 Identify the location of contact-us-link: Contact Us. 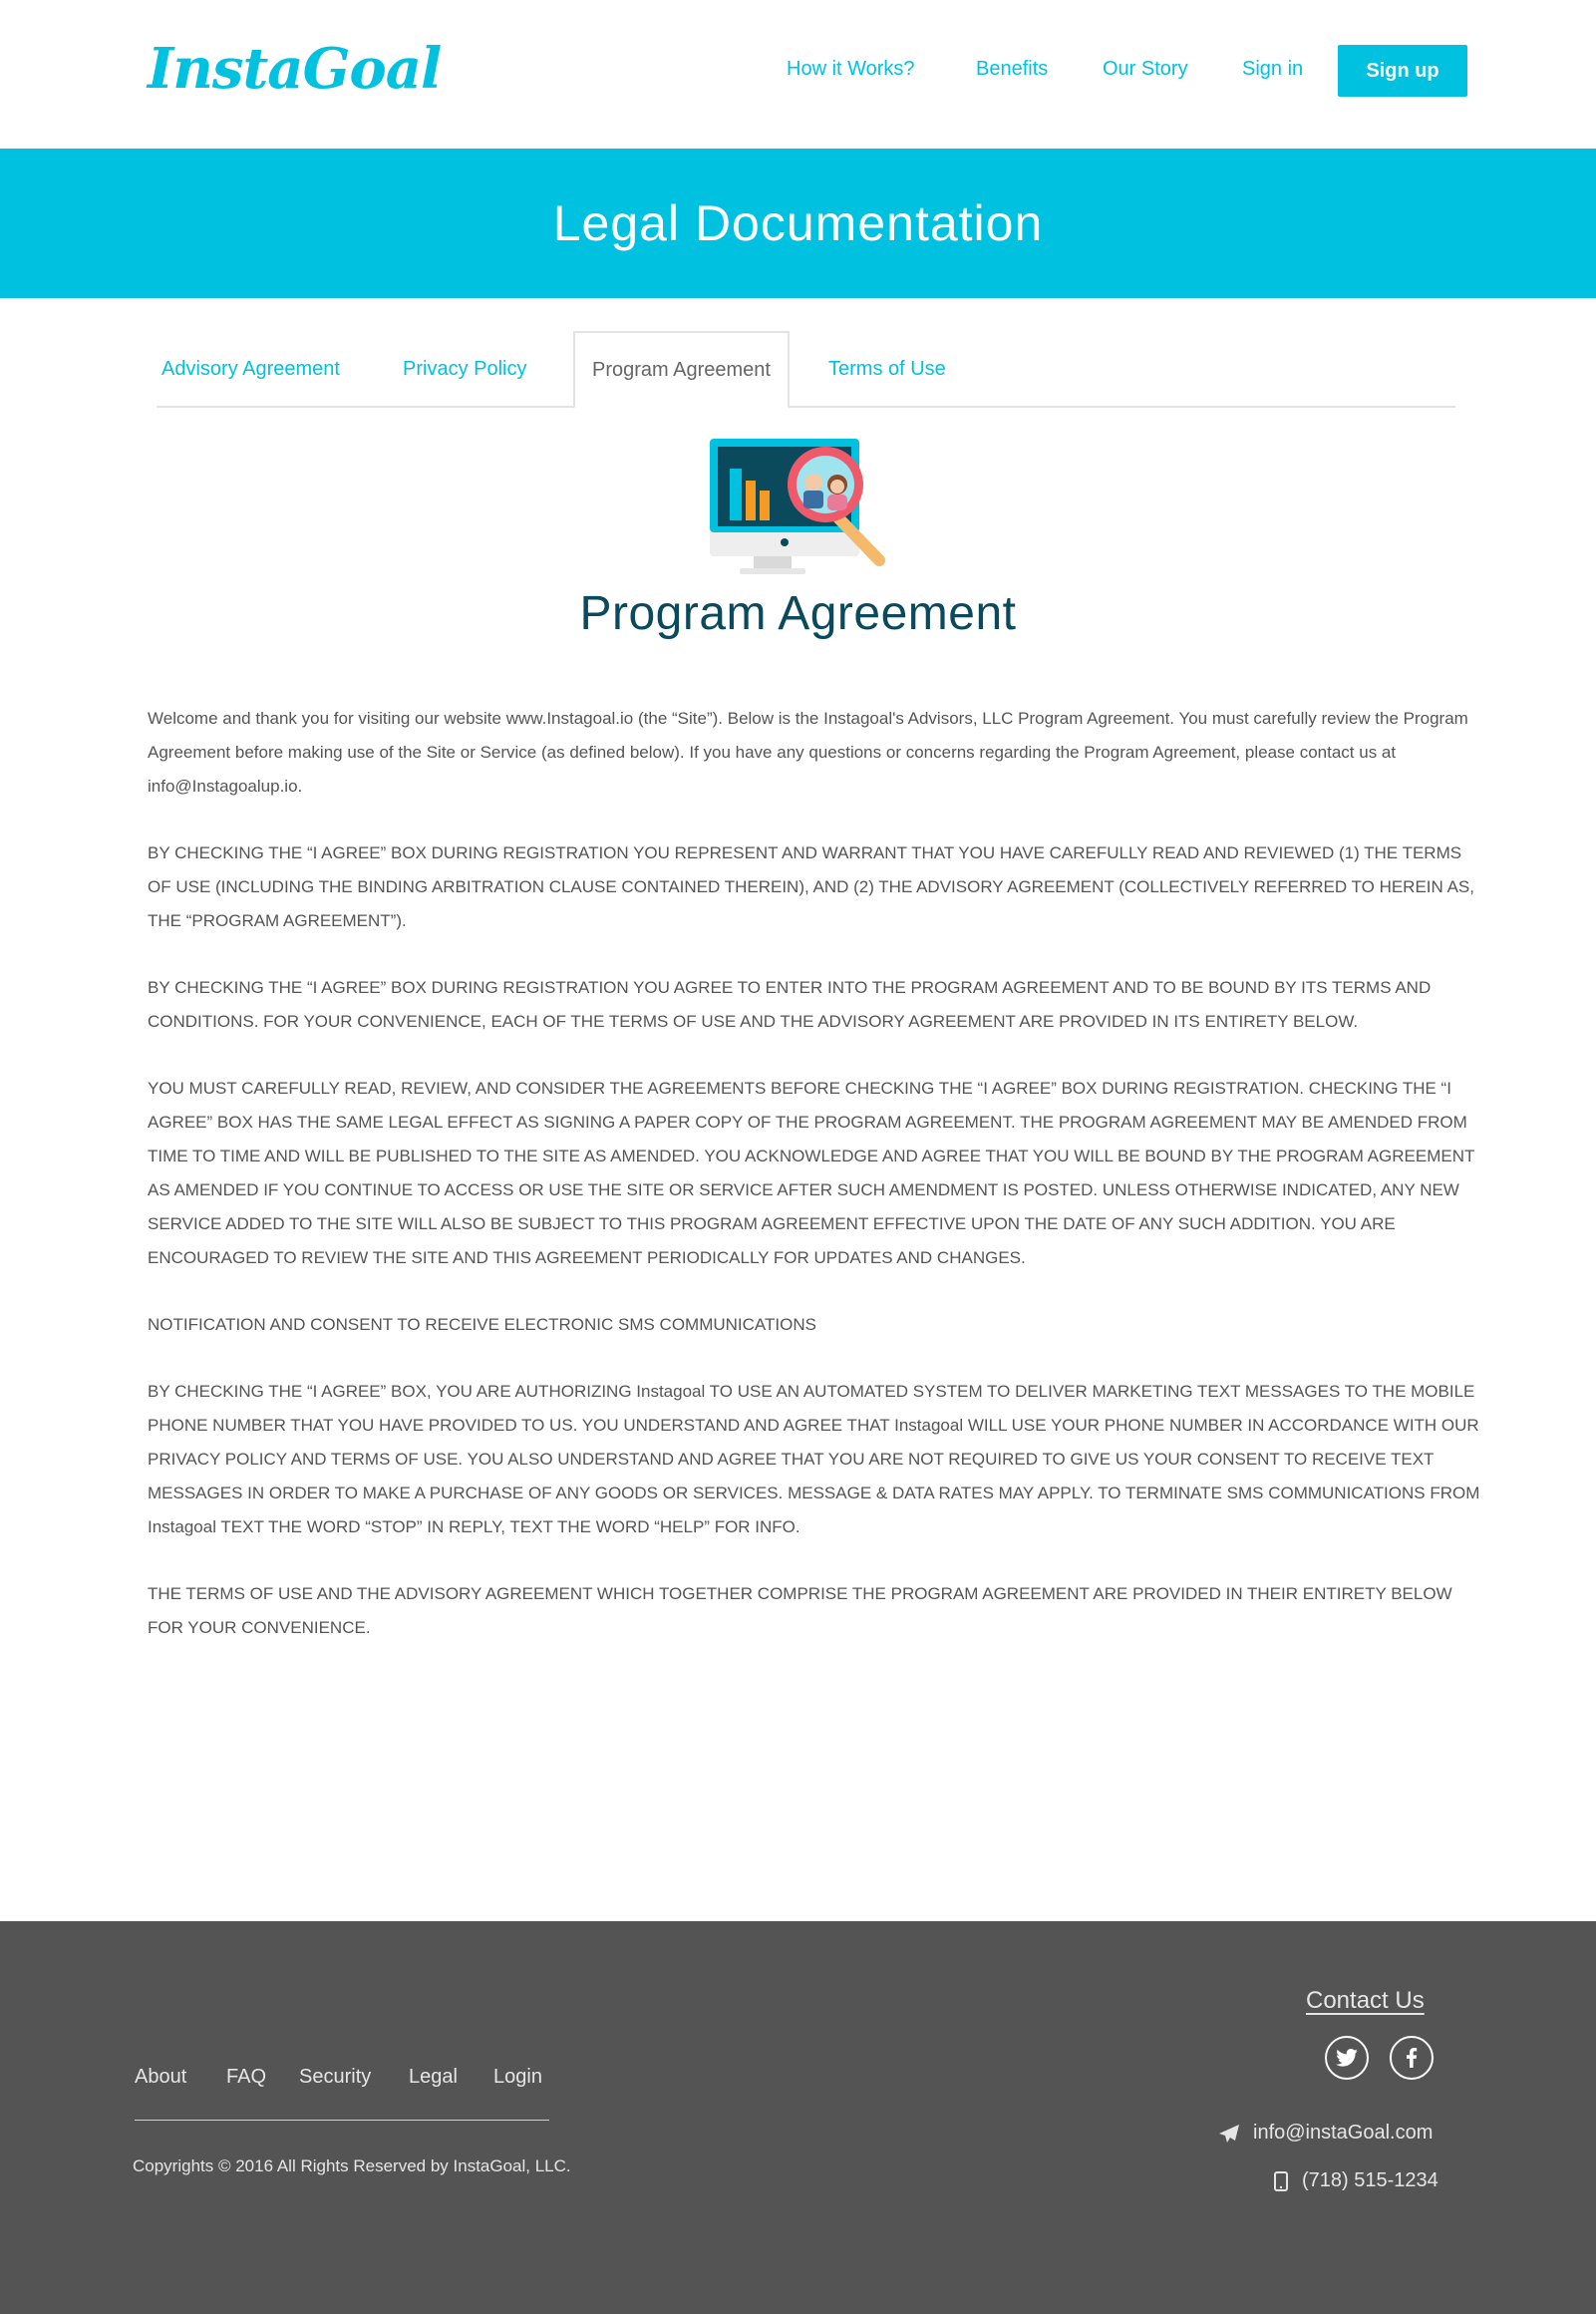
(1365, 2001).